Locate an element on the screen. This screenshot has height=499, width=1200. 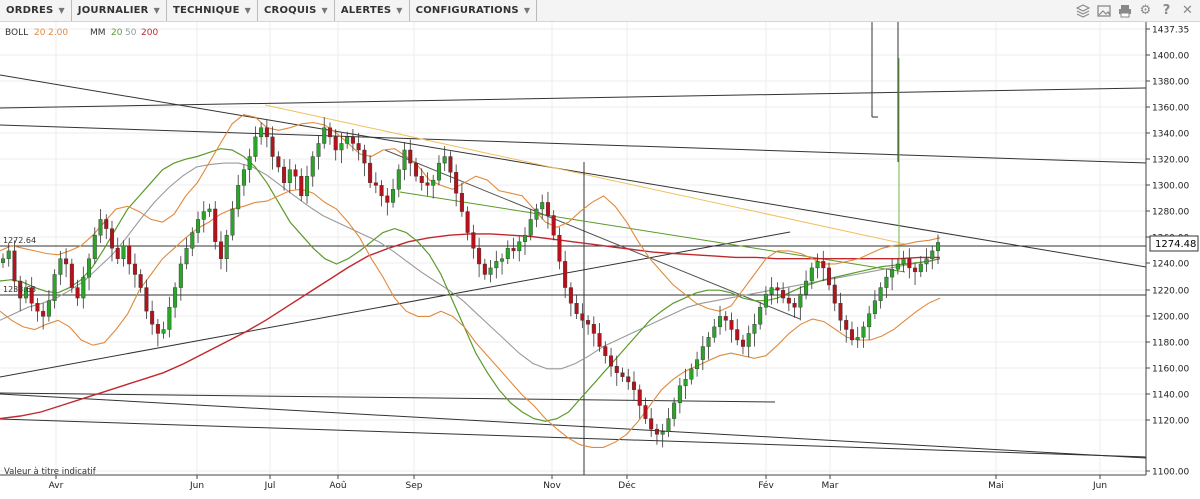
gear-icon: ⚙ is located at coordinates (1145, 10).